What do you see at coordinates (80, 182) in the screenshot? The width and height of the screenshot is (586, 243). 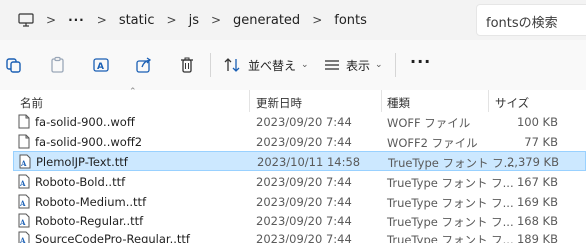 I see `file-name: Roboto-Bold..ttf` at bounding box center [80, 182].